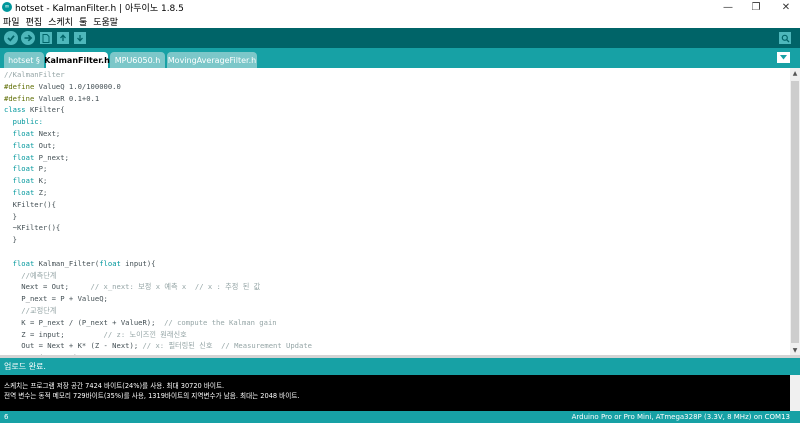 This screenshot has width=800, height=423. I want to click on menu-edit: 편집, so click(34, 21).